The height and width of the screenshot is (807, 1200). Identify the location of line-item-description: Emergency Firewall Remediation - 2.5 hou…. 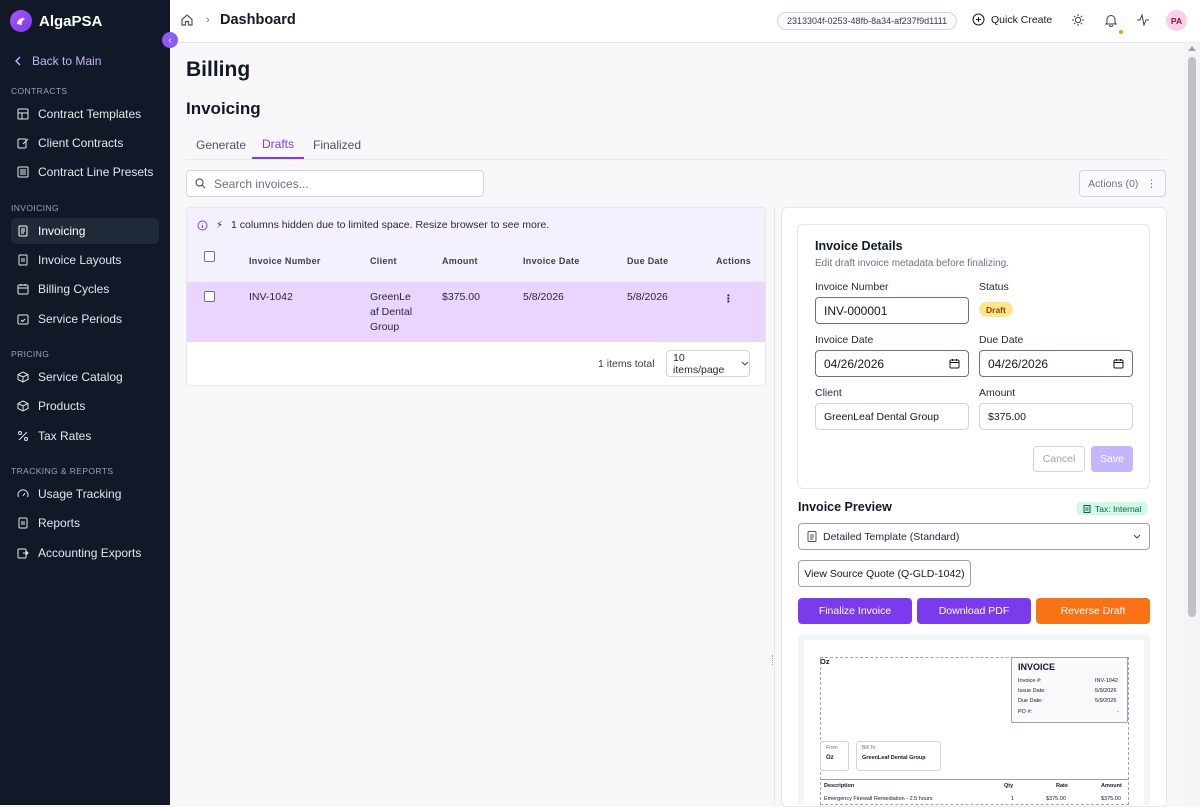
(878, 799).